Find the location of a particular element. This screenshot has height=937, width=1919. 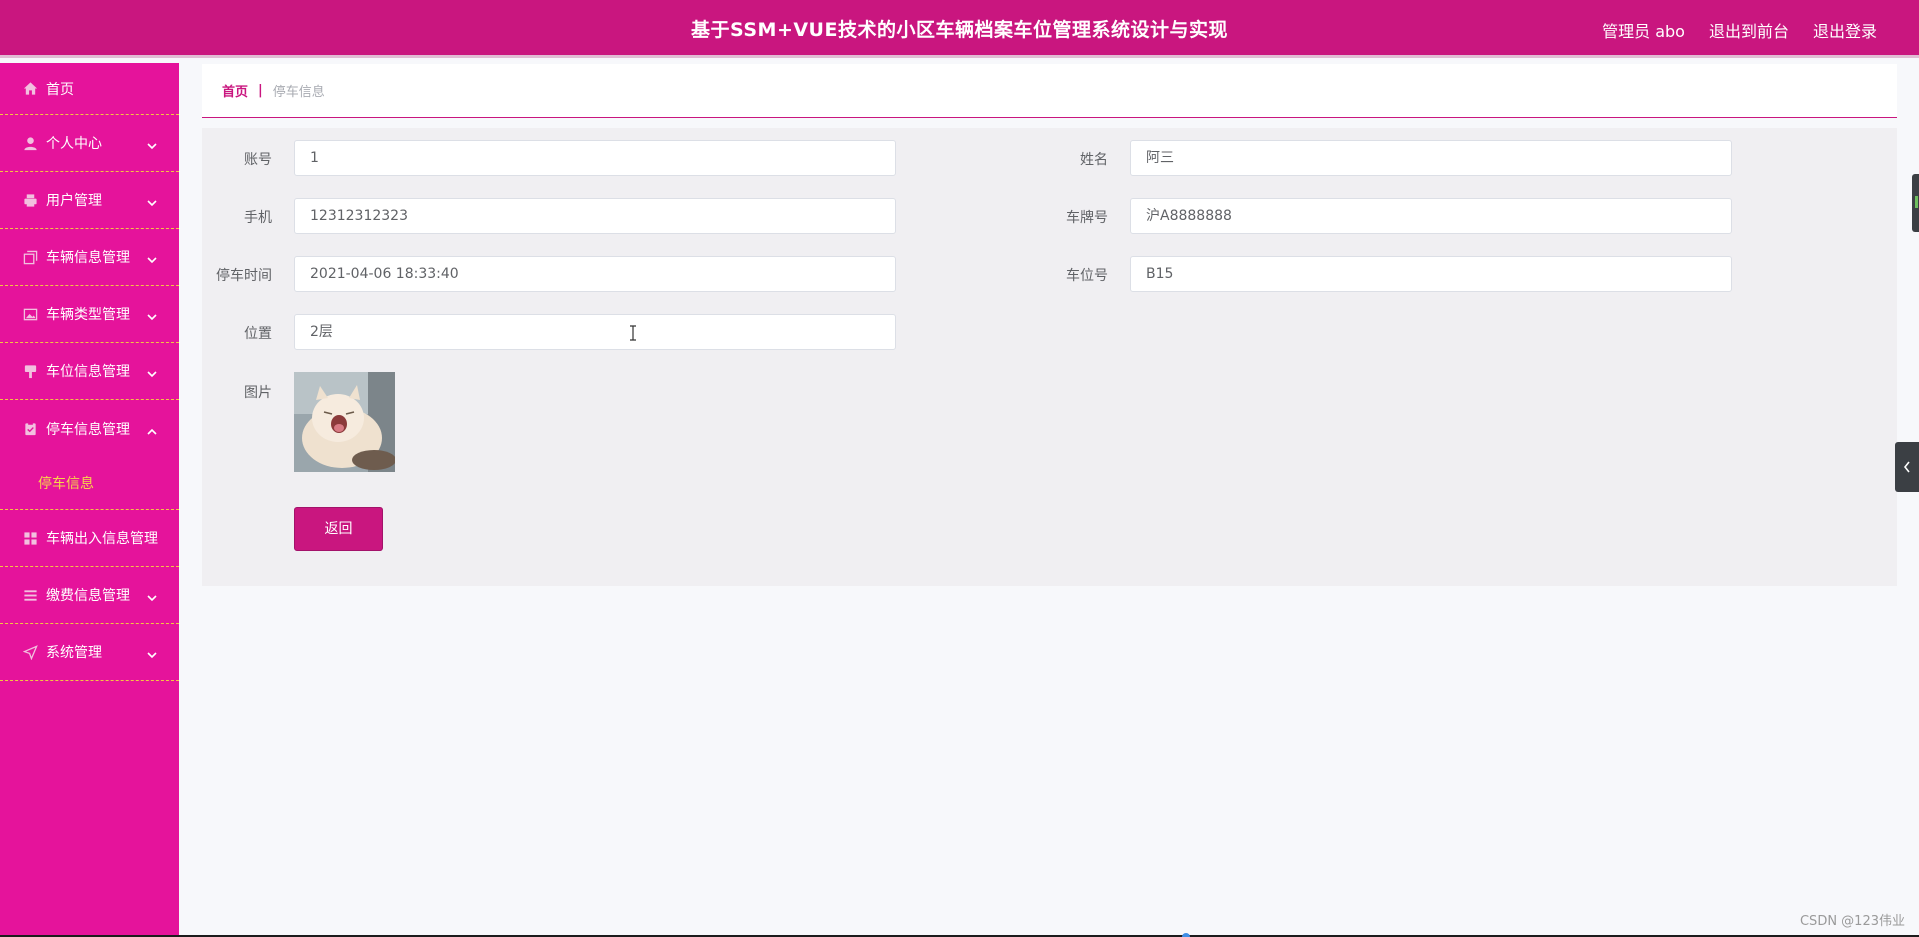

picture-icon is located at coordinates (30, 314).